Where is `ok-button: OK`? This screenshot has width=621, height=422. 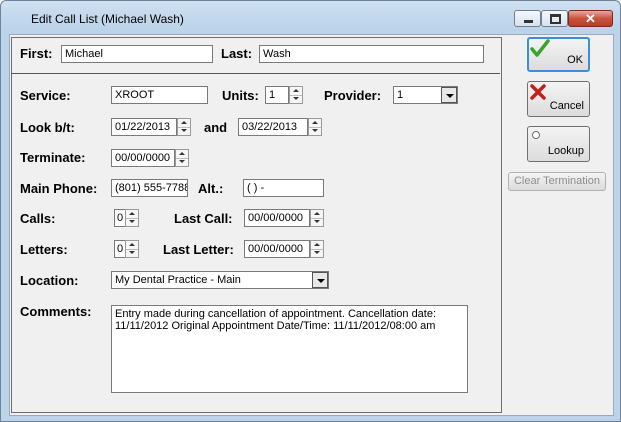 ok-button: OK is located at coordinates (558, 54).